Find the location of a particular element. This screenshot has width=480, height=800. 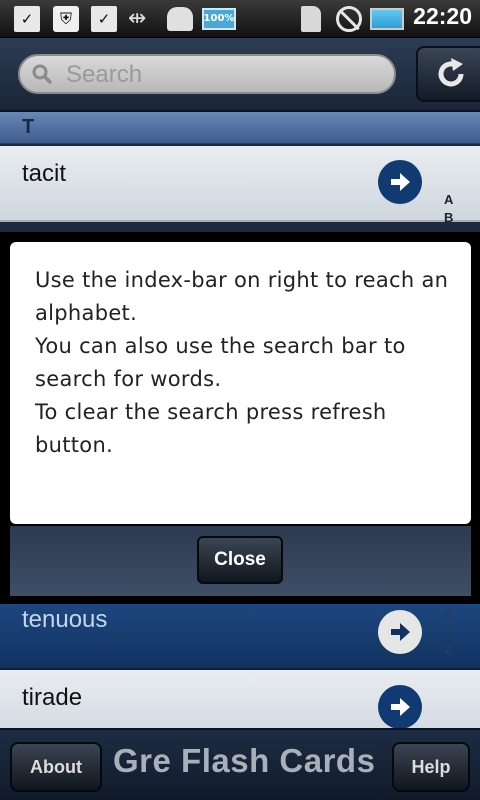

index-letter-a: A is located at coordinates (448, 199).